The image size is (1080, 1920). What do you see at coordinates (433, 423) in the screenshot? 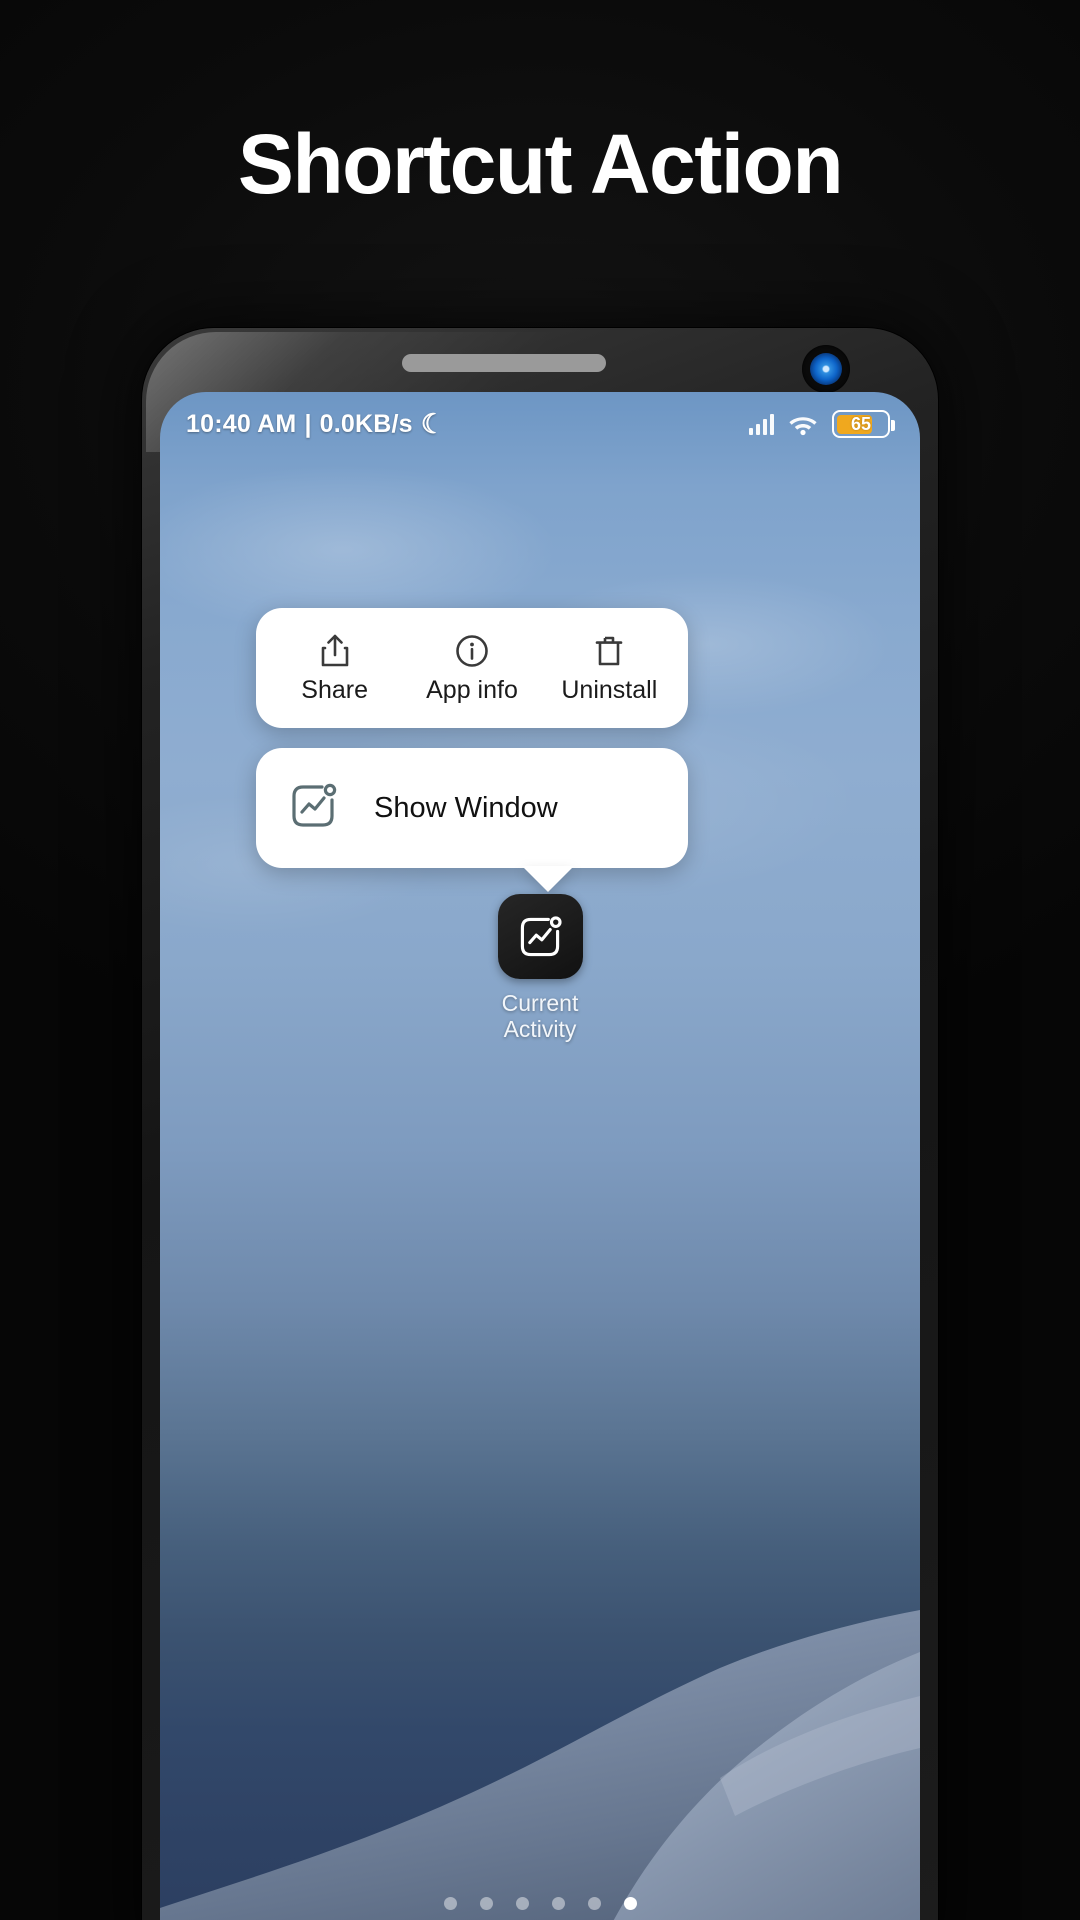
I see `dnd-moon-icon: ☾` at bounding box center [433, 423].